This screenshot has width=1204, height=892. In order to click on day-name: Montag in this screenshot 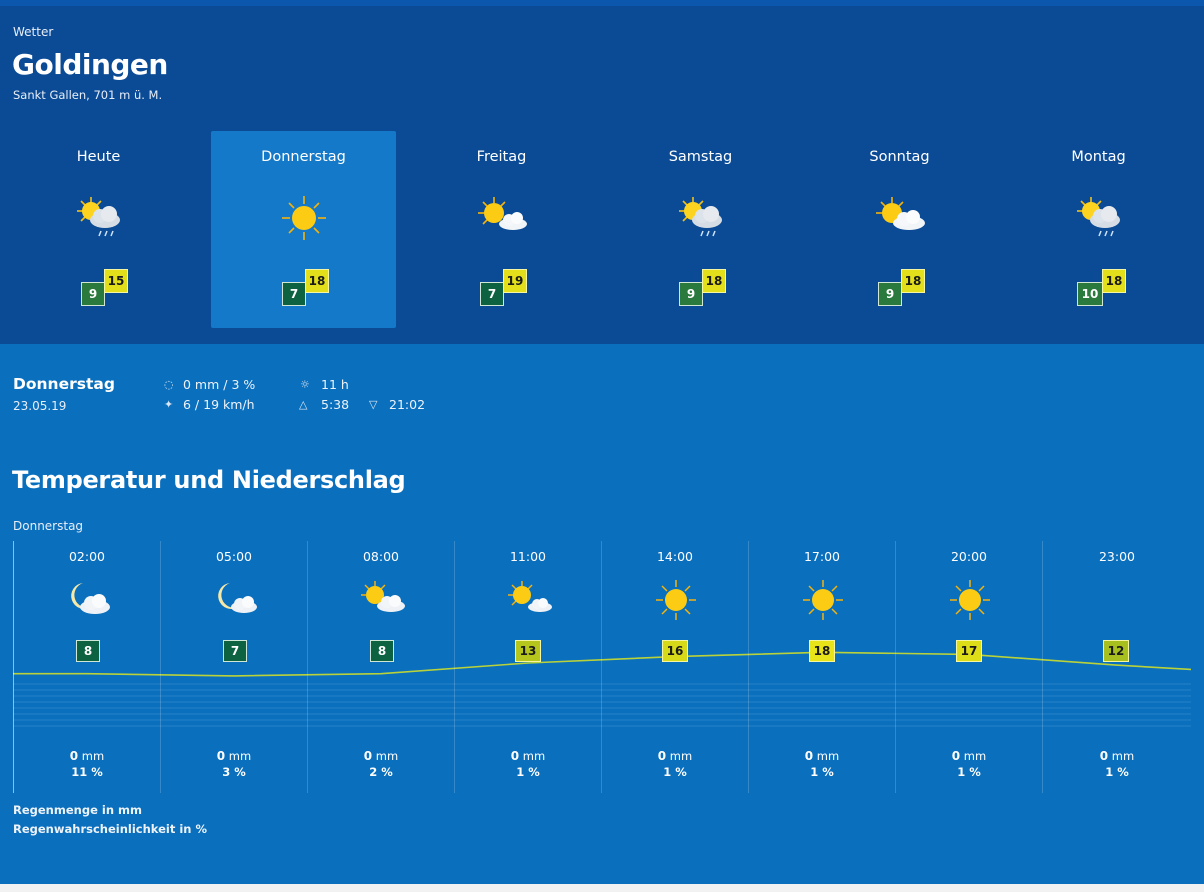, I will do `click(1098, 157)`.